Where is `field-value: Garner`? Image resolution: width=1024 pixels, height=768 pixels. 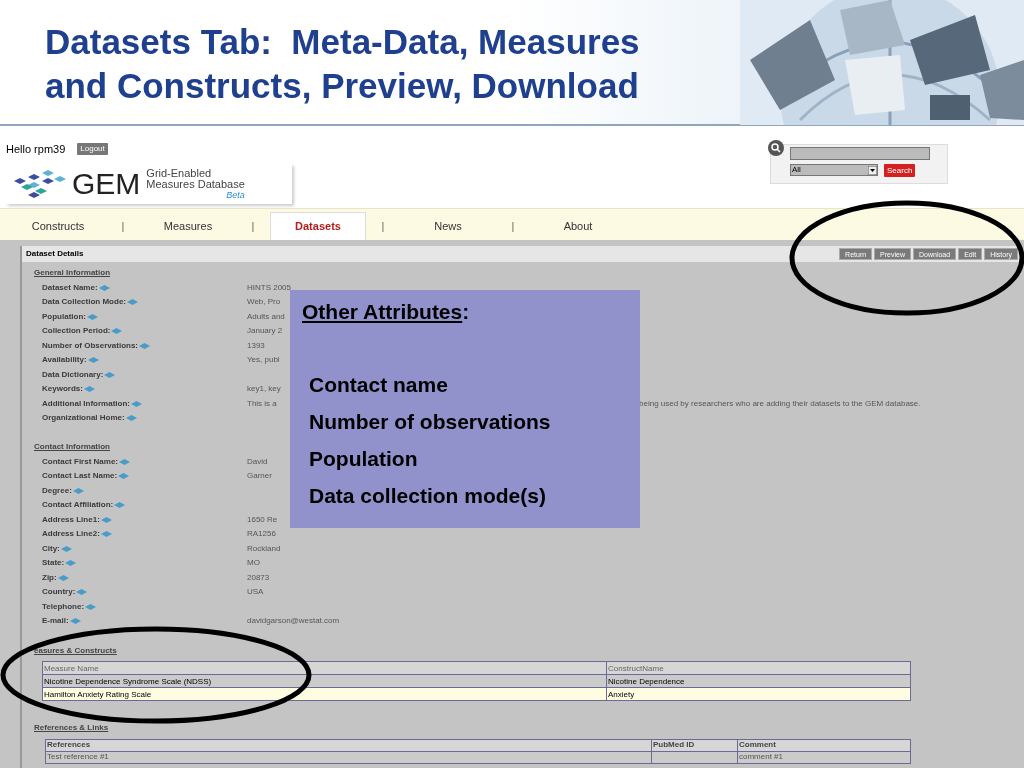 field-value: Garner is located at coordinates (259, 476).